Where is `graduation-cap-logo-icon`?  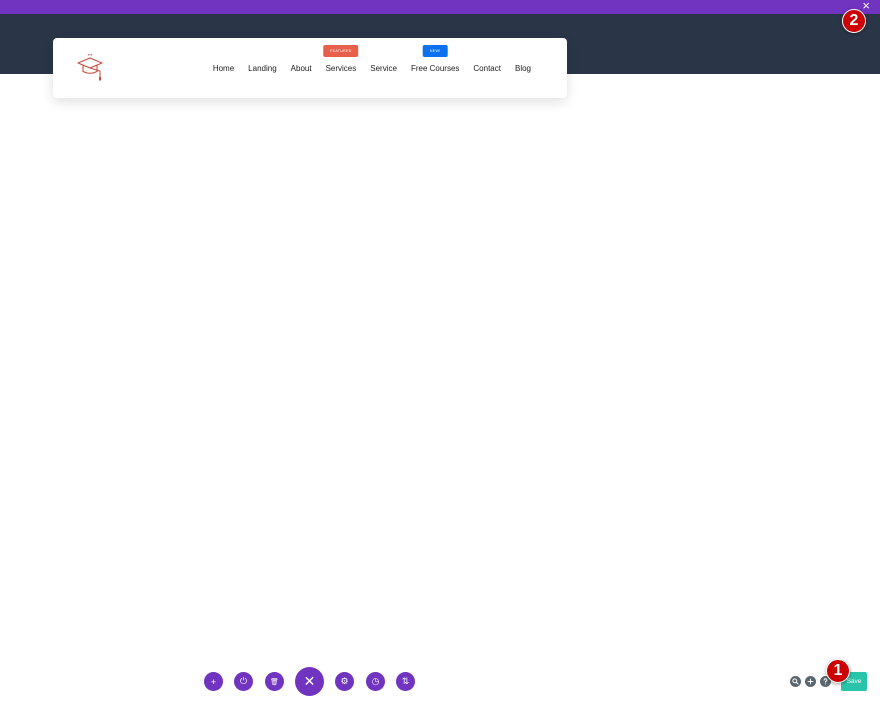 graduation-cap-logo-icon is located at coordinates (90, 68).